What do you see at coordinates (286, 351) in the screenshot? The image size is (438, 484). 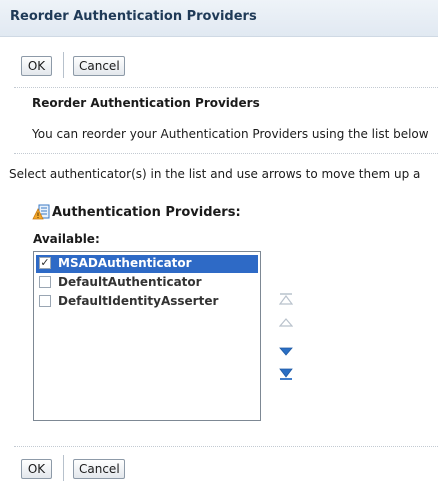 I see `move-down-icon` at bounding box center [286, 351].